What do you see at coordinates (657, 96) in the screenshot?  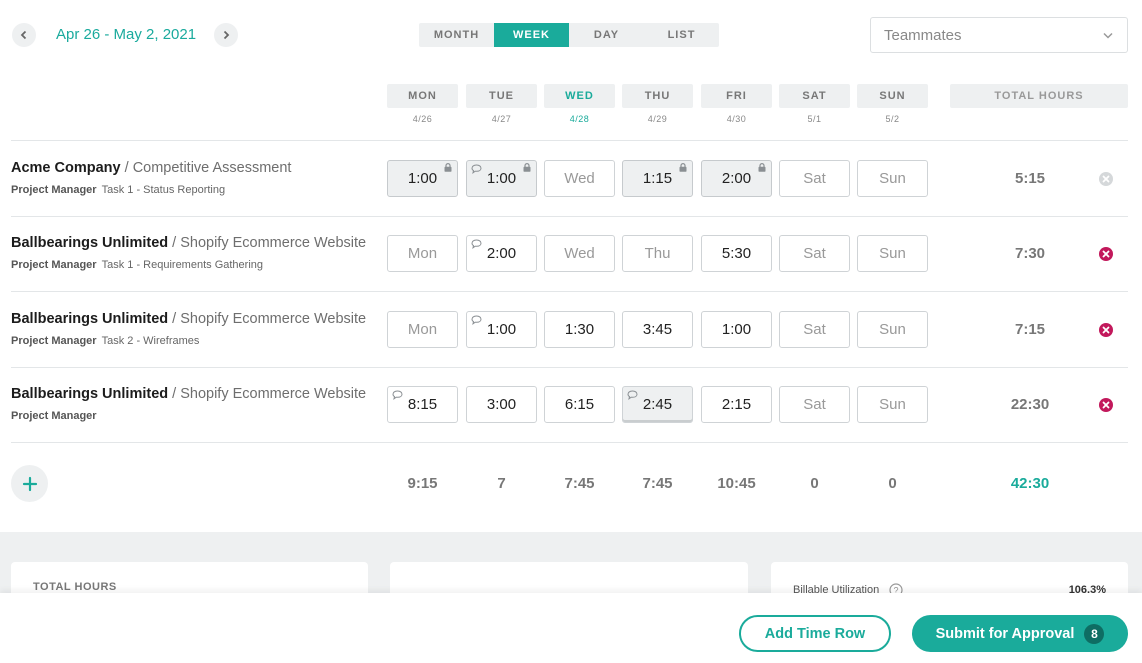 I see `day-label: THU` at bounding box center [657, 96].